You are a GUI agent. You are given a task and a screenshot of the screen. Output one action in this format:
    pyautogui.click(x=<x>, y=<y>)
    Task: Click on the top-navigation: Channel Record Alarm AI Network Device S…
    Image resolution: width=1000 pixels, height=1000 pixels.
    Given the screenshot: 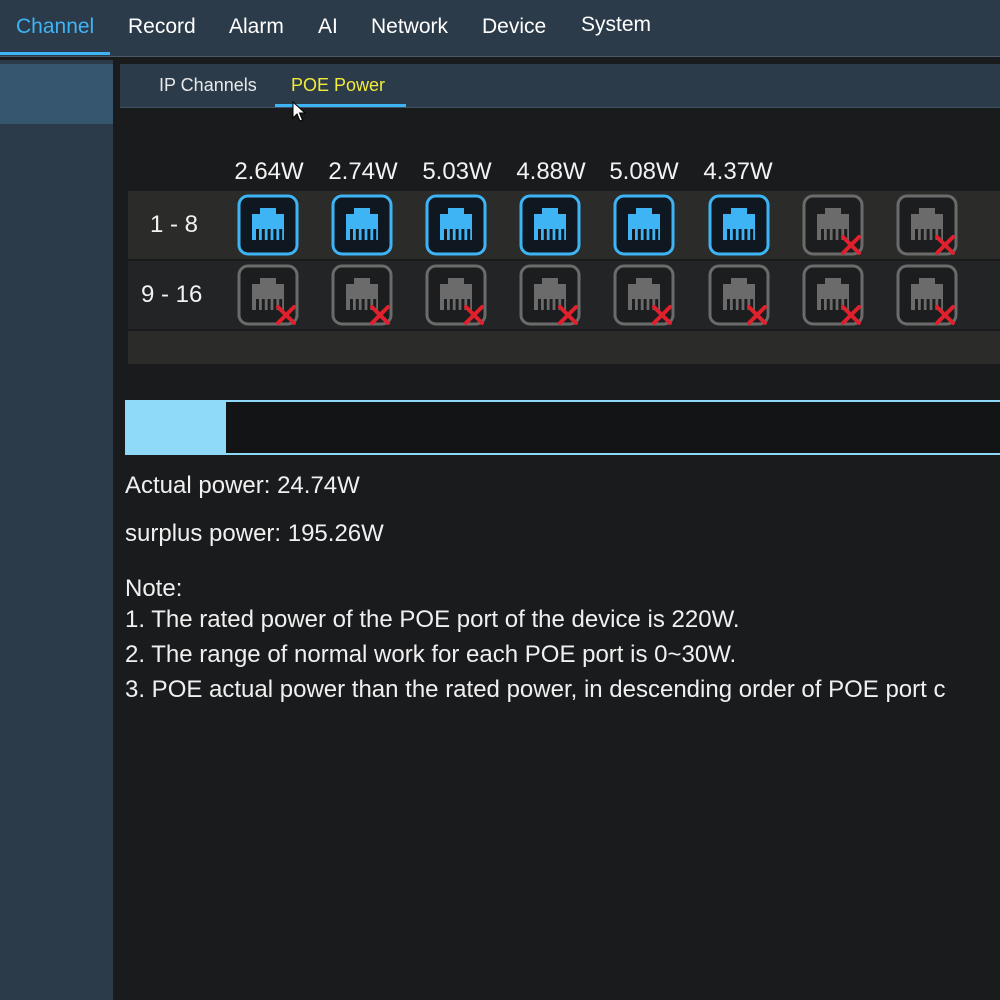 What is the action you would take?
    pyautogui.click(x=500, y=28)
    